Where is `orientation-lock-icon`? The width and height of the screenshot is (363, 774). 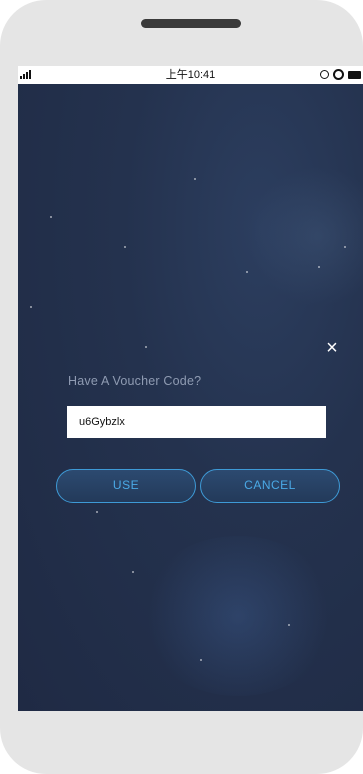
orientation-lock-icon is located at coordinates (324, 74).